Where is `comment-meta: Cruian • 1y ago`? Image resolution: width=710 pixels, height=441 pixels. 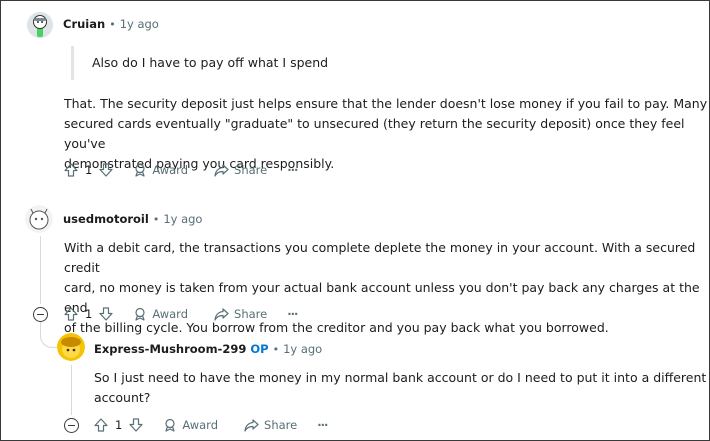 comment-meta: Cruian • 1y ago is located at coordinates (111, 24).